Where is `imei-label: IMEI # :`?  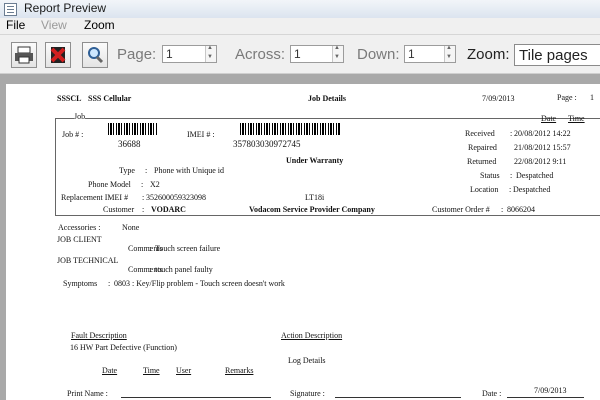
imei-label: IMEI # : is located at coordinates (201, 134).